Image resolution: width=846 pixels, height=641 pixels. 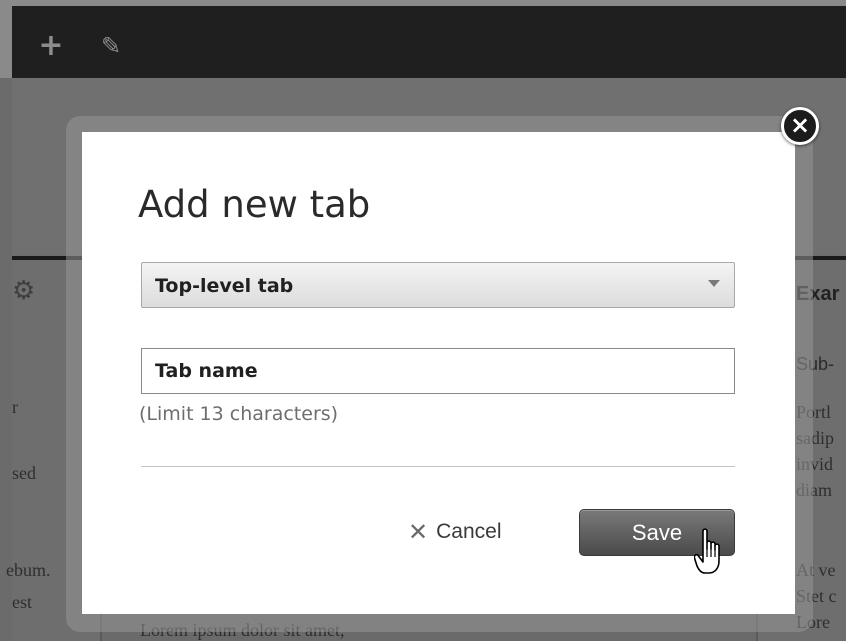 I want to click on character-limit-hint: (Limit 13 characters), so click(x=239, y=414).